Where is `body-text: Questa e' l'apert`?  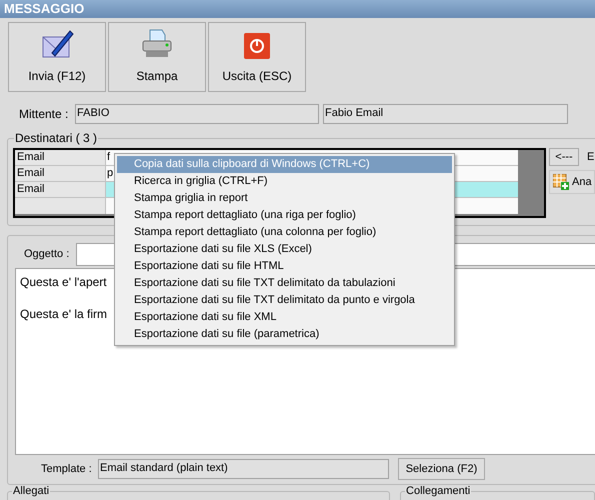
body-text: Questa e' l'apert is located at coordinates (63, 282).